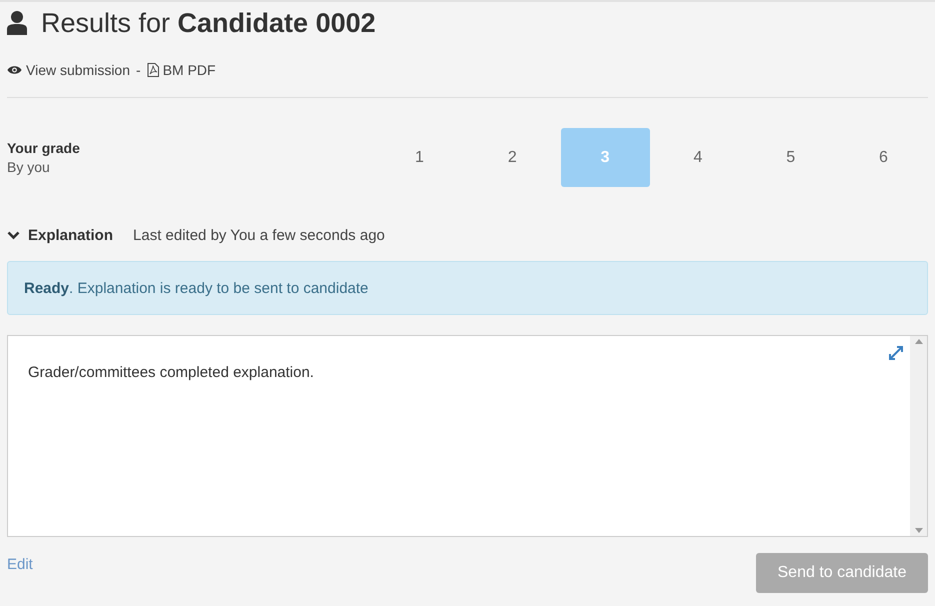 The image size is (935, 606). Describe the element at coordinates (791, 157) in the screenshot. I see `grade-option: 5` at that location.